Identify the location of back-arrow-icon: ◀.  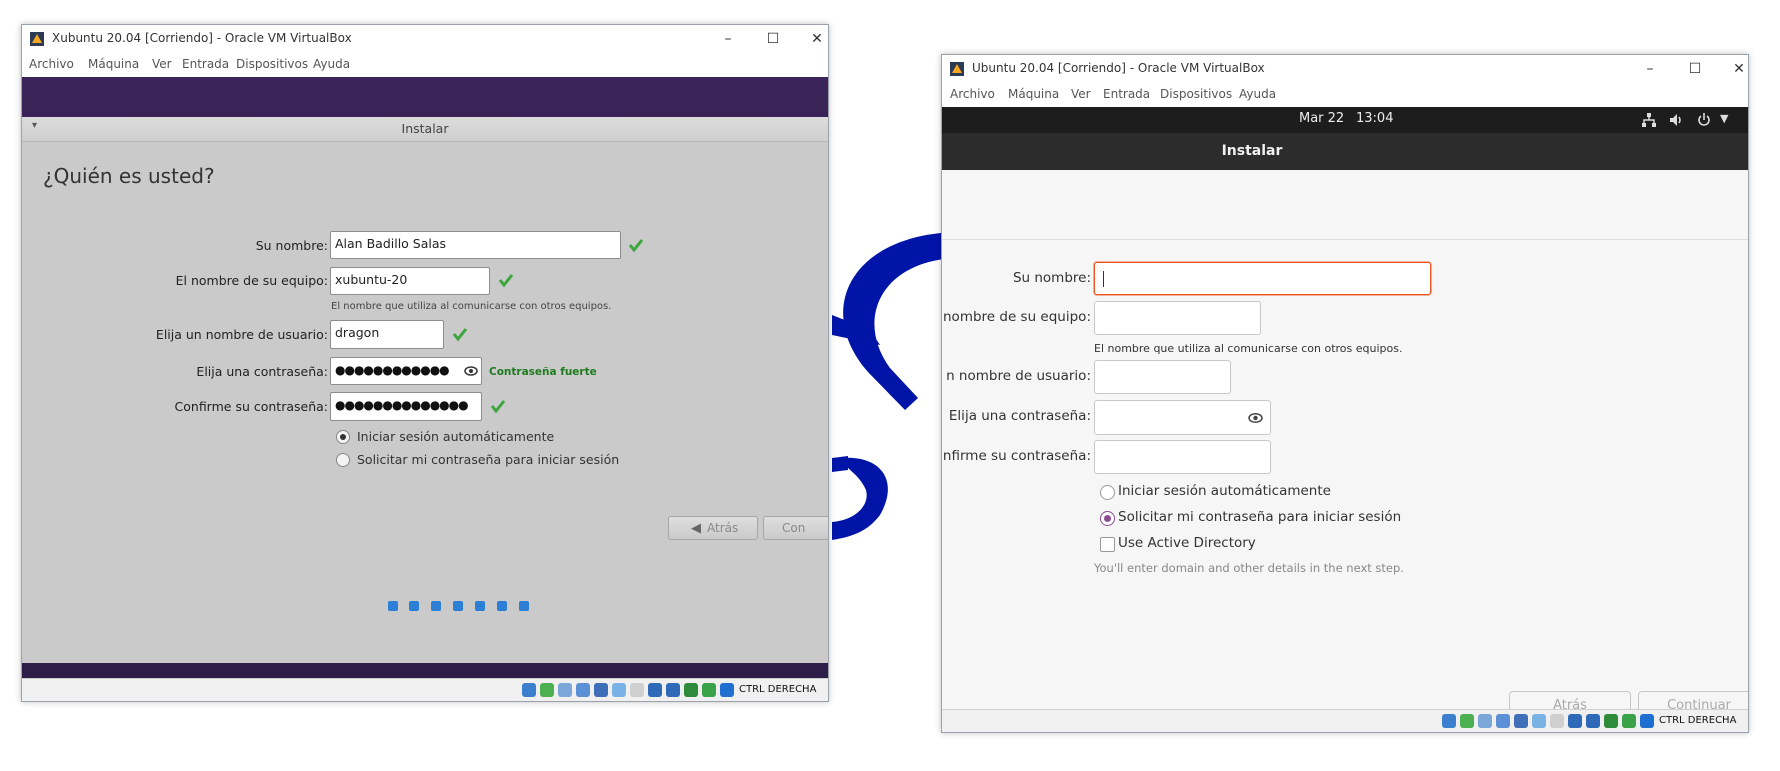
(696, 528).